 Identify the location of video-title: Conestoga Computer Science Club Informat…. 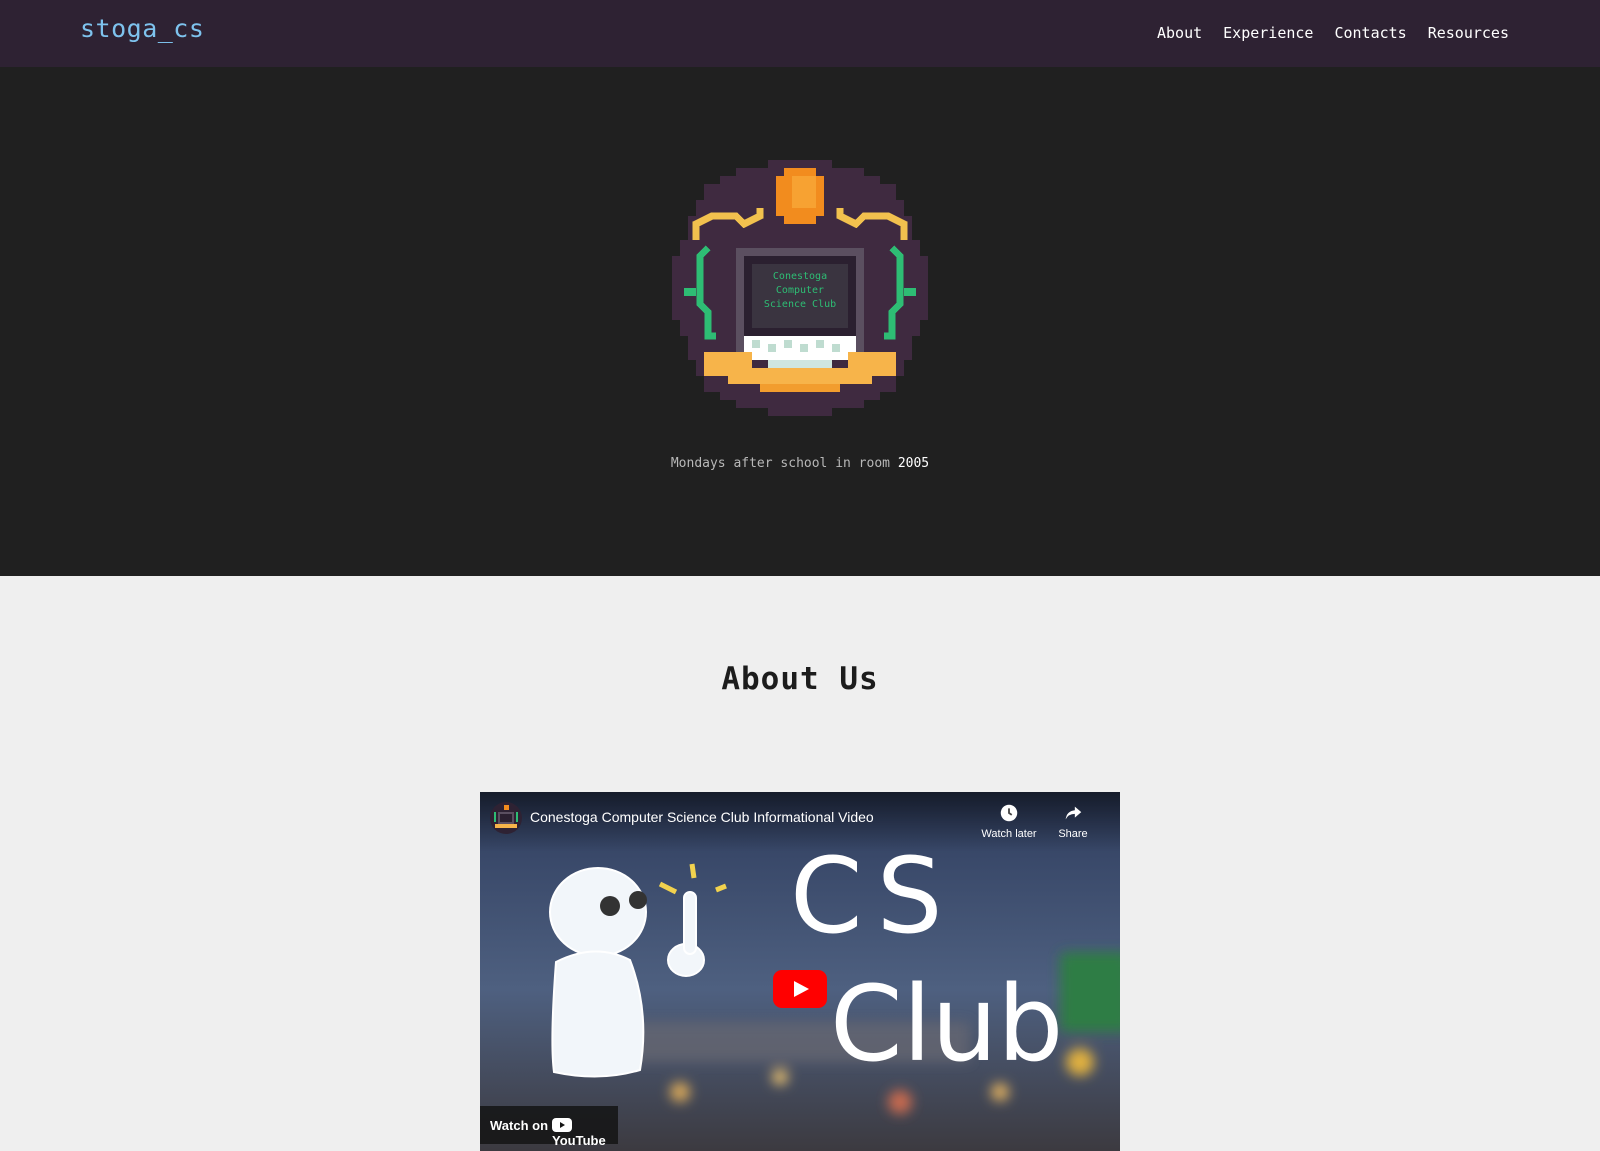
(702, 817).